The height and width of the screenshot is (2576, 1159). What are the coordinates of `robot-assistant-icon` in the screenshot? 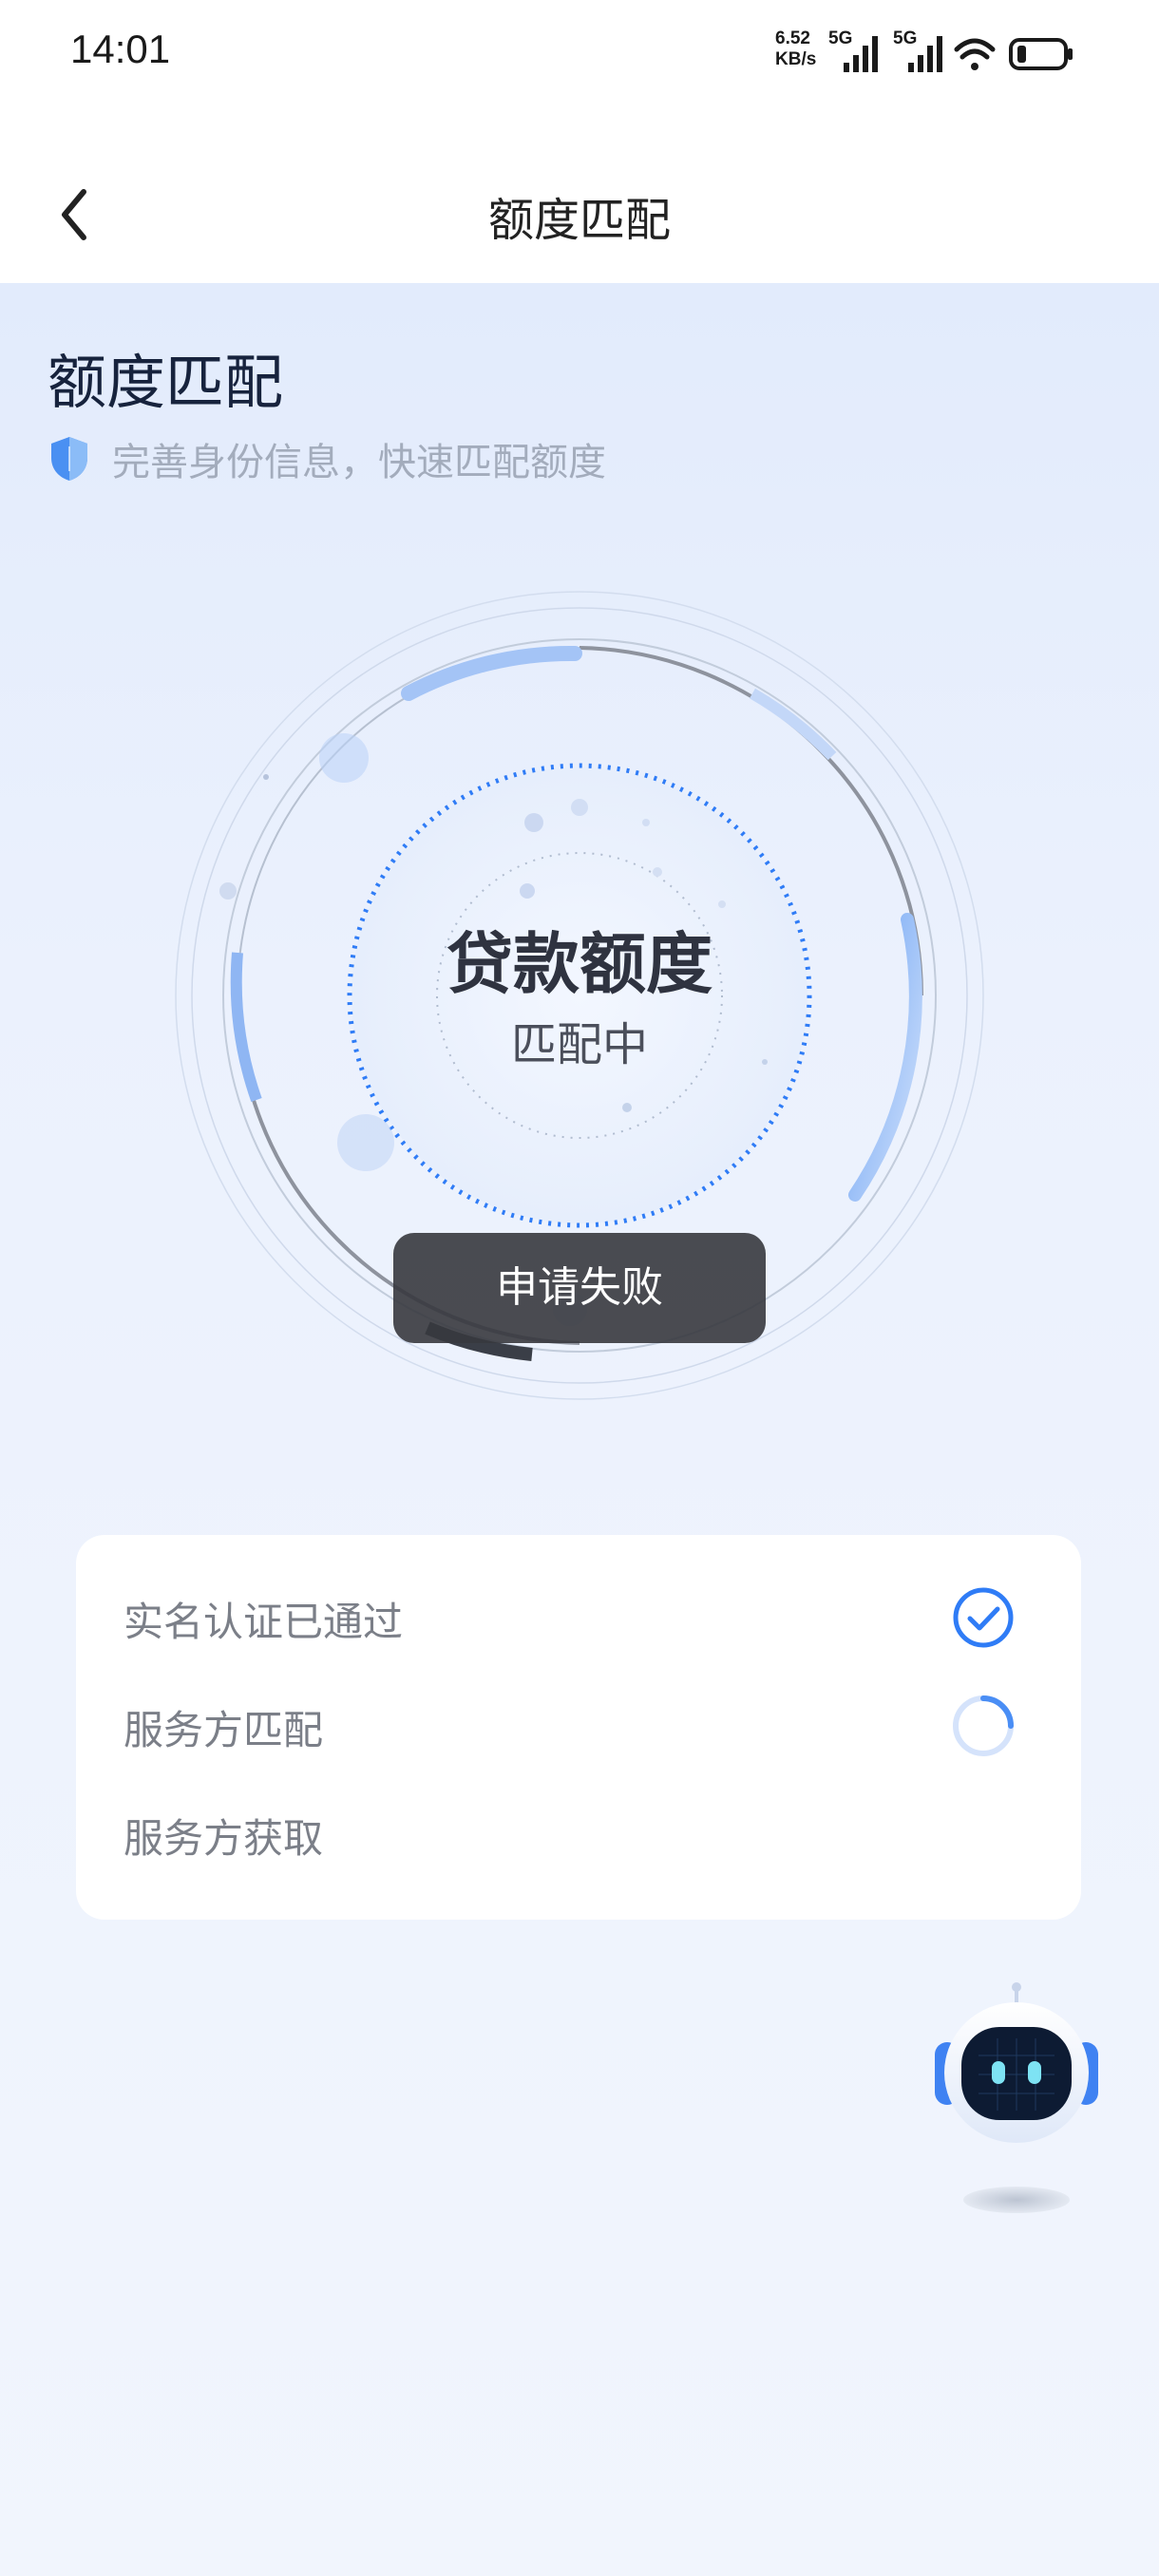 It's located at (1016, 2104).